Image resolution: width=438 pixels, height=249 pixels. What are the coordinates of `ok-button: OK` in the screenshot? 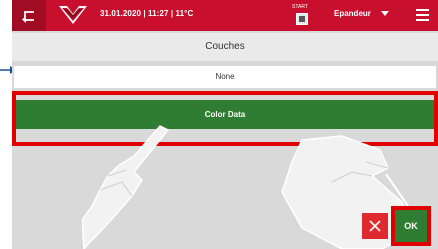 It's located at (411, 226).